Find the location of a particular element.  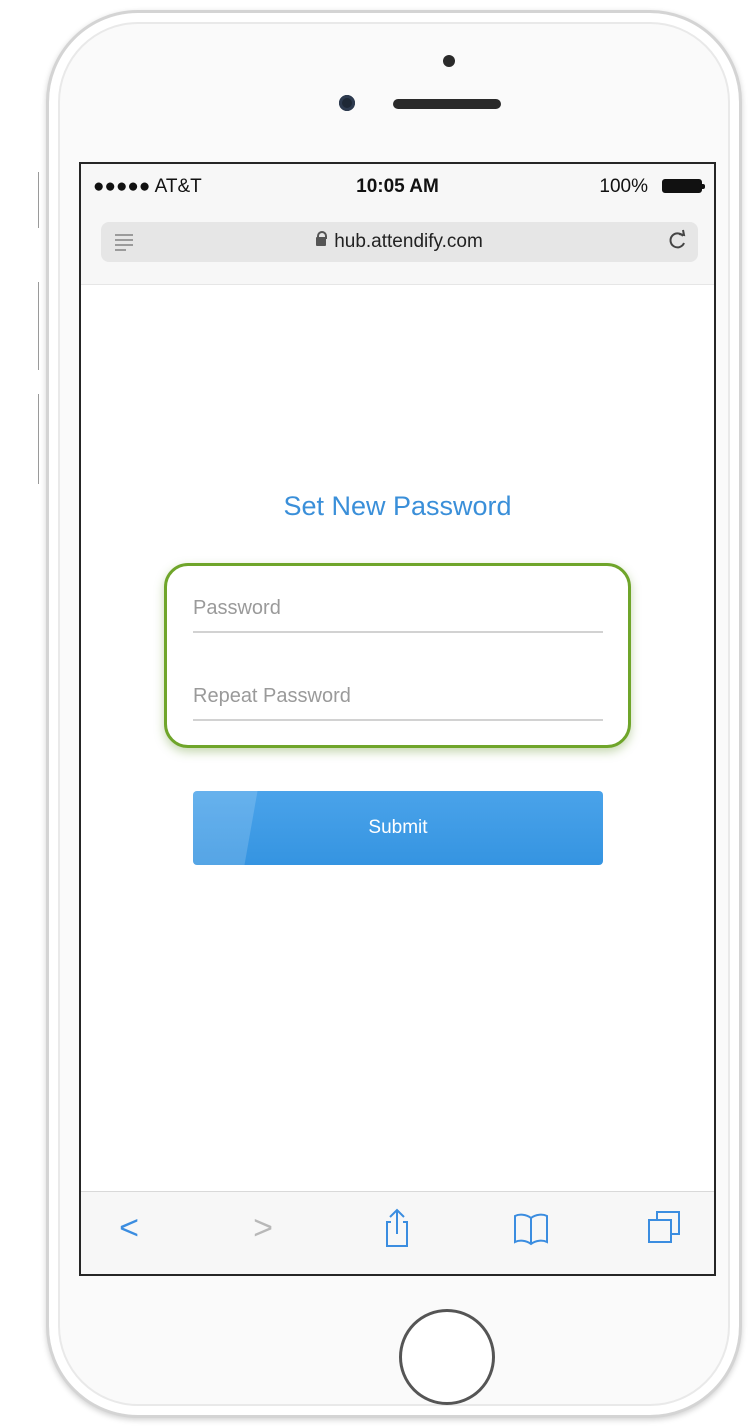

back-button: < is located at coordinates (129, 1228).